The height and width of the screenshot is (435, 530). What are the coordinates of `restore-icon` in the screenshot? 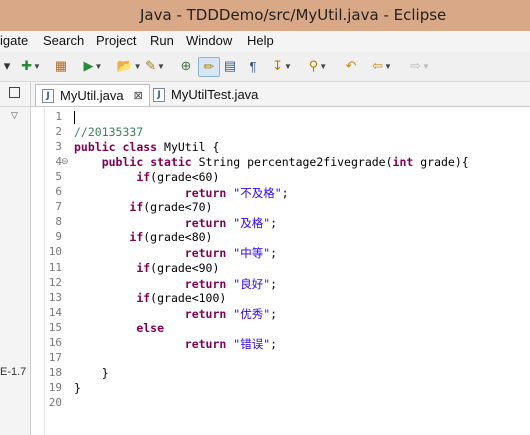 It's located at (14, 92).